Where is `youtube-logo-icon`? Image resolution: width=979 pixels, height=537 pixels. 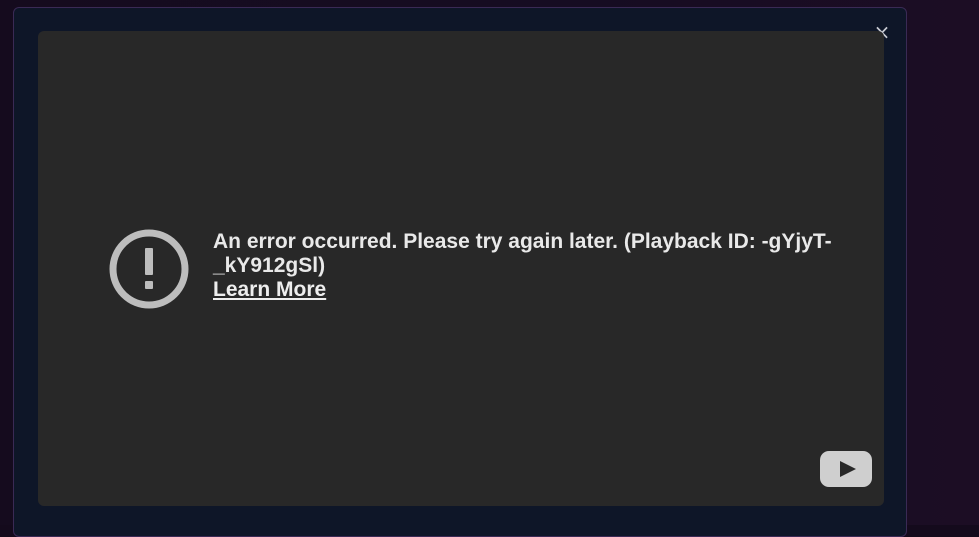 youtube-logo-icon is located at coordinates (846, 469).